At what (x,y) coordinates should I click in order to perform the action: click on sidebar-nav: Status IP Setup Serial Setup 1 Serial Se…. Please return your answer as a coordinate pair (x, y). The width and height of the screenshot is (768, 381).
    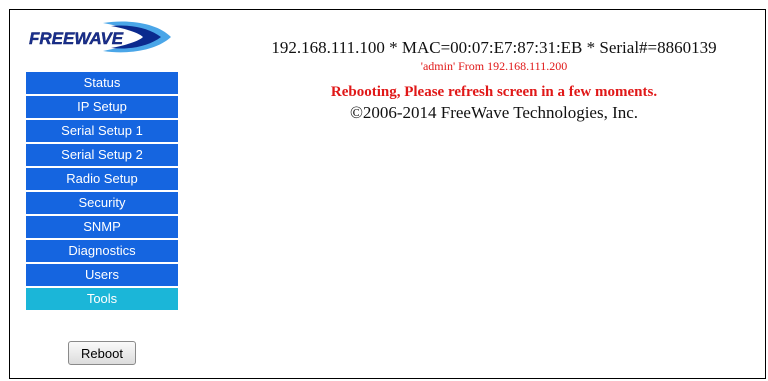
    Looking at the image, I should click on (102, 192).